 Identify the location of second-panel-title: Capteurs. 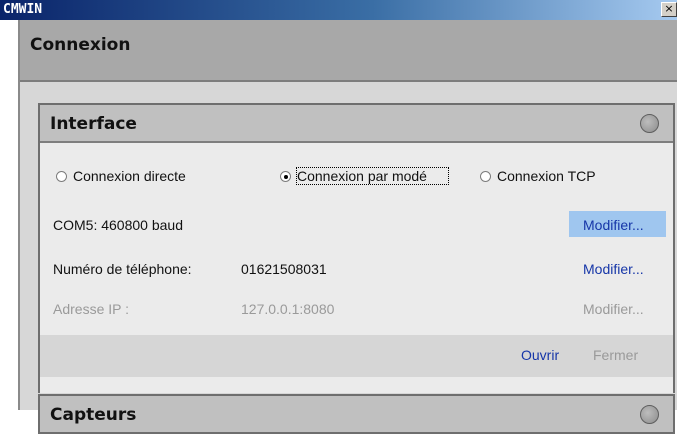
(93, 415).